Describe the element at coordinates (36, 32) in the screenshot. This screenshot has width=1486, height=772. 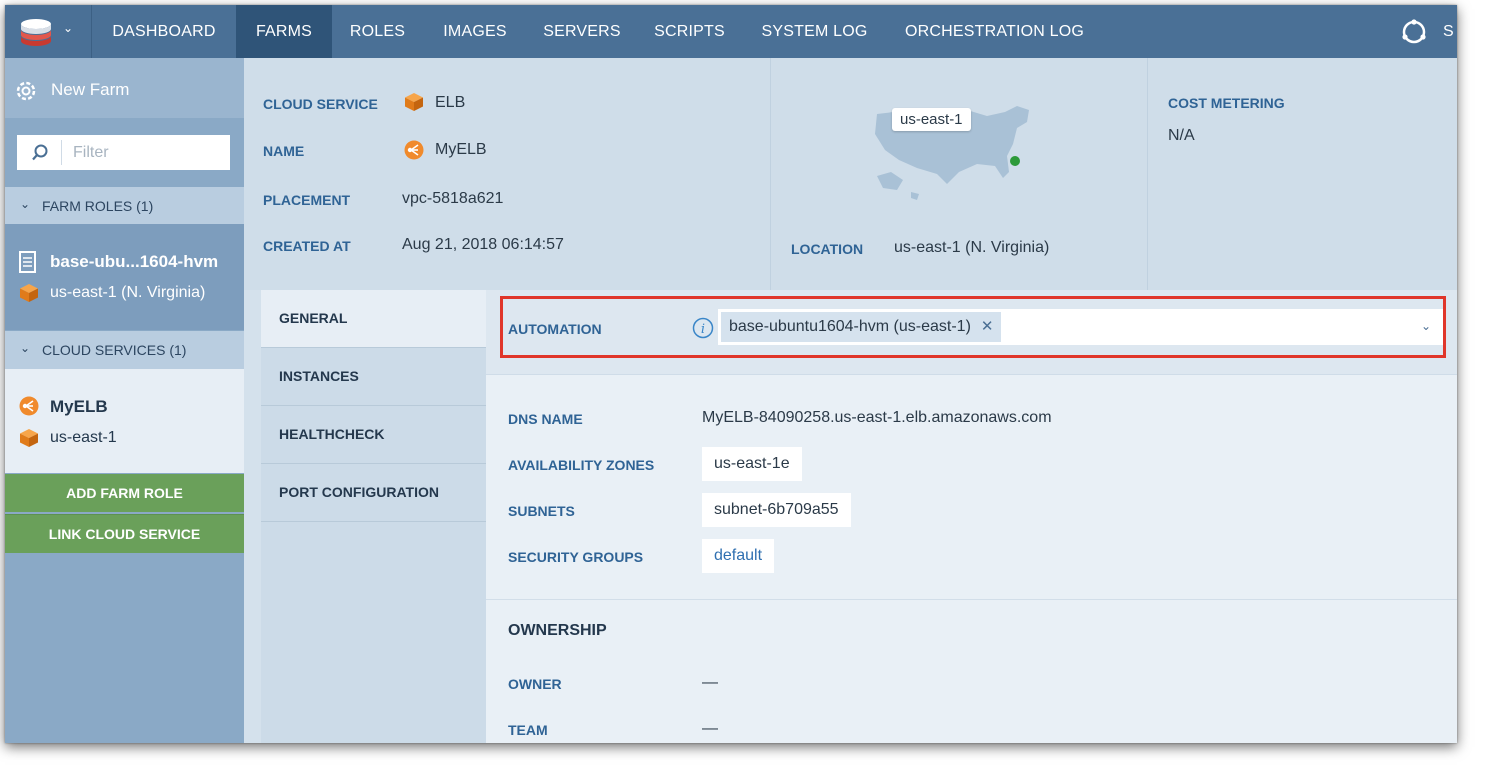
I see `app-logo-icon` at that location.